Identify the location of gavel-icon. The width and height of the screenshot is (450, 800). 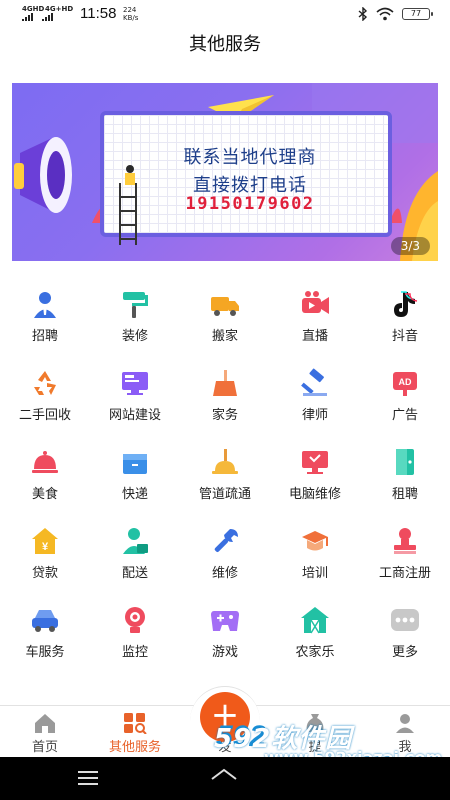
(314, 382).